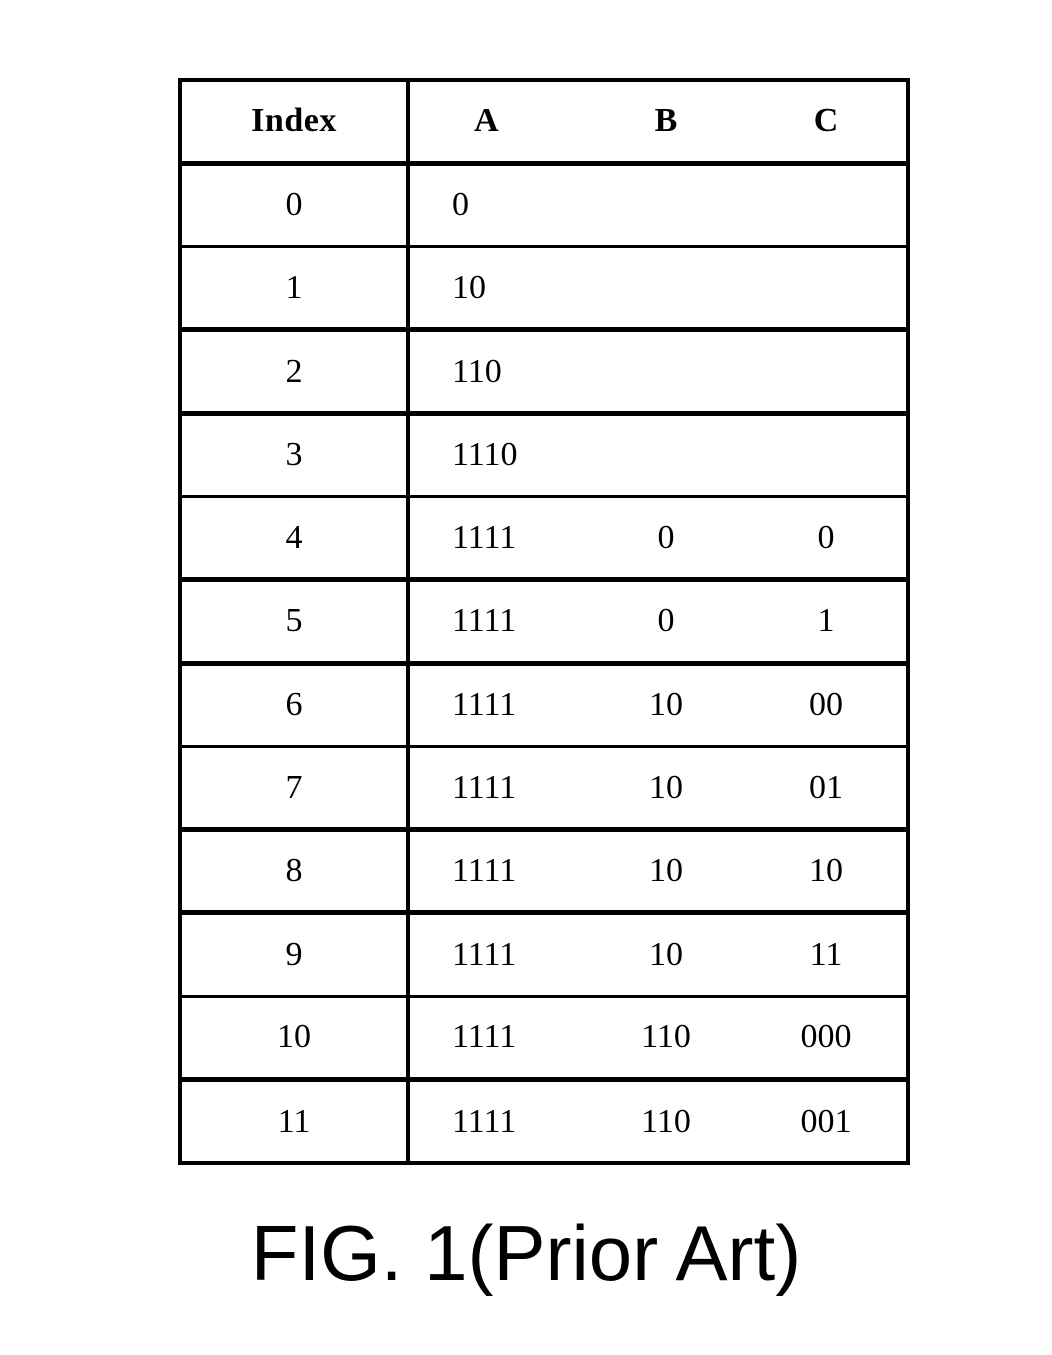 Image resolution: width=1052 pixels, height=1355 pixels. I want to click on column-header-values: A B C, so click(658, 121).